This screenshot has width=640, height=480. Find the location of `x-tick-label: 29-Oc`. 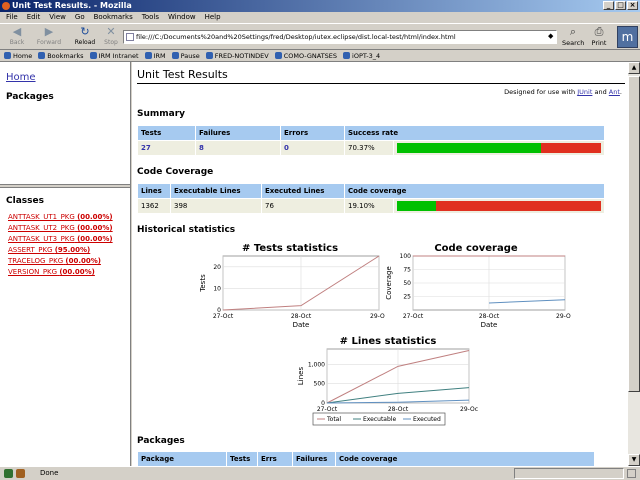

x-tick-label: 29-Oc is located at coordinates (469, 409).